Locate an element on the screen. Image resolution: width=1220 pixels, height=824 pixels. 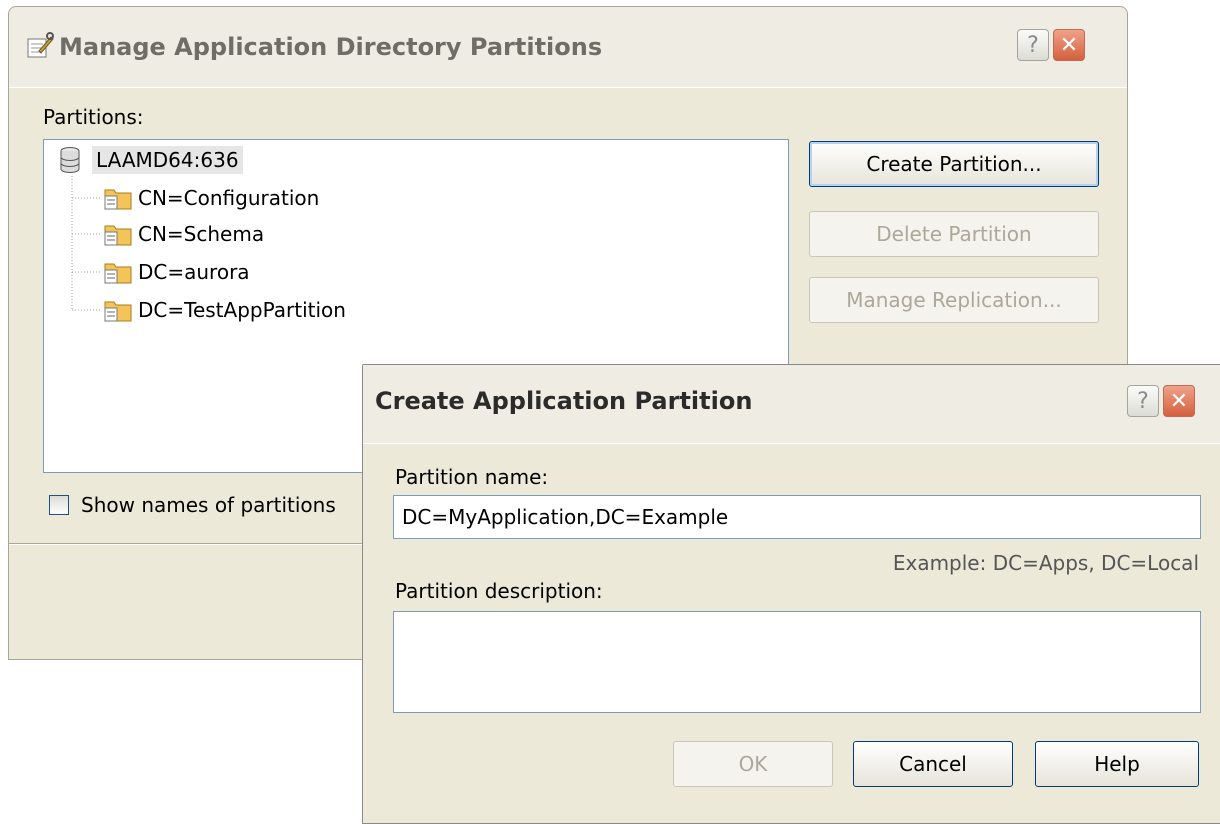
tree-root-label: LAAMD64:636 is located at coordinates (167, 160).